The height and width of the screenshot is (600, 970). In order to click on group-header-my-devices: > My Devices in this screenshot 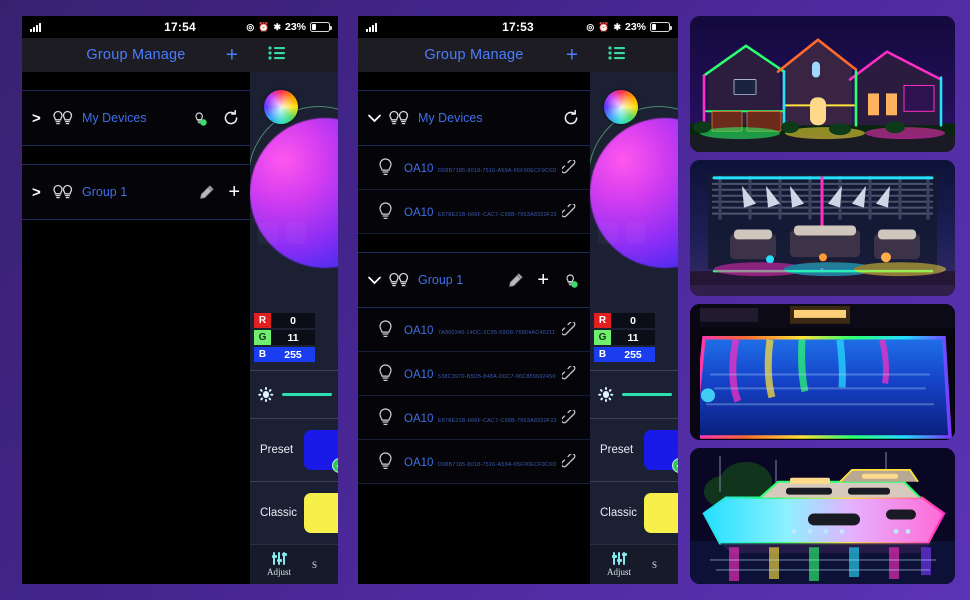, I will do `click(136, 118)`.